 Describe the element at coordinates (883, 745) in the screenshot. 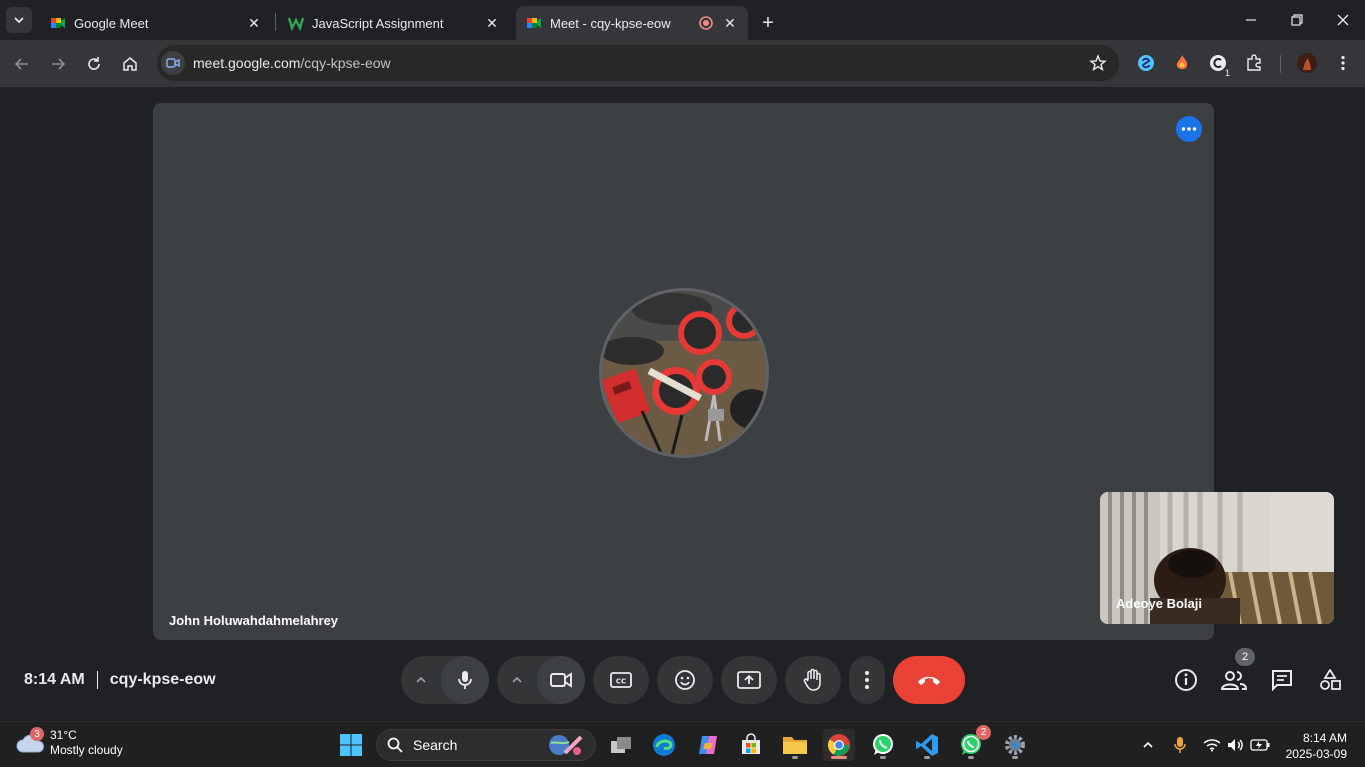

I see `taskbar-app-whatsapp-web` at that location.